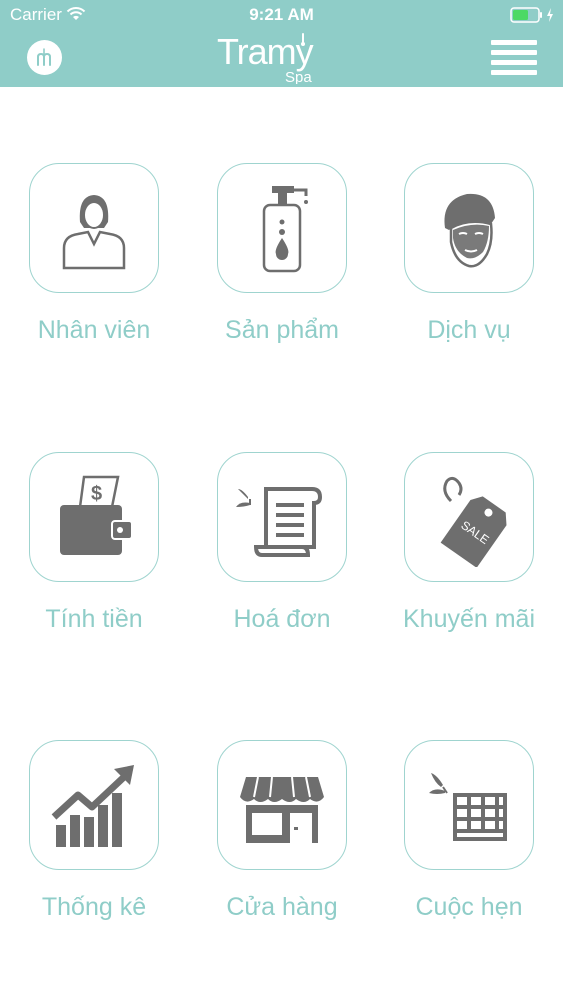 The width and height of the screenshot is (563, 1000). What do you see at coordinates (469, 619) in the screenshot?
I see `menu-tile-promotion-label: Khuyến mãi` at bounding box center [469, 619].